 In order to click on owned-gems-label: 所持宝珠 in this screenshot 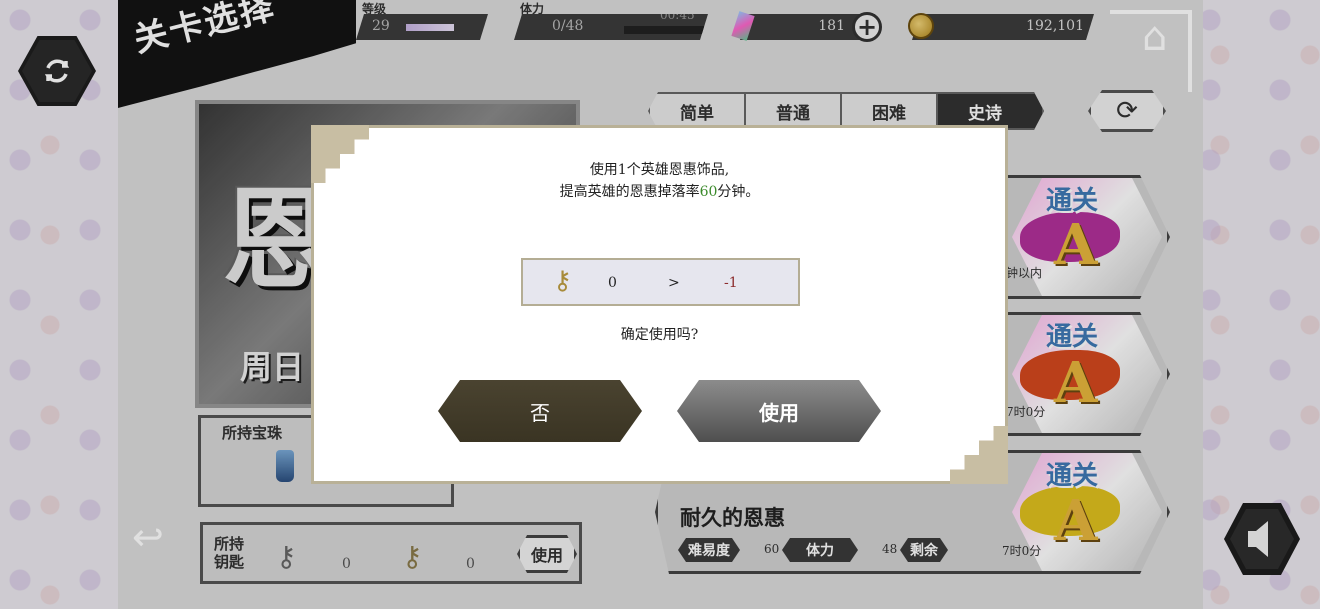, I will do `click(252, 433)`.